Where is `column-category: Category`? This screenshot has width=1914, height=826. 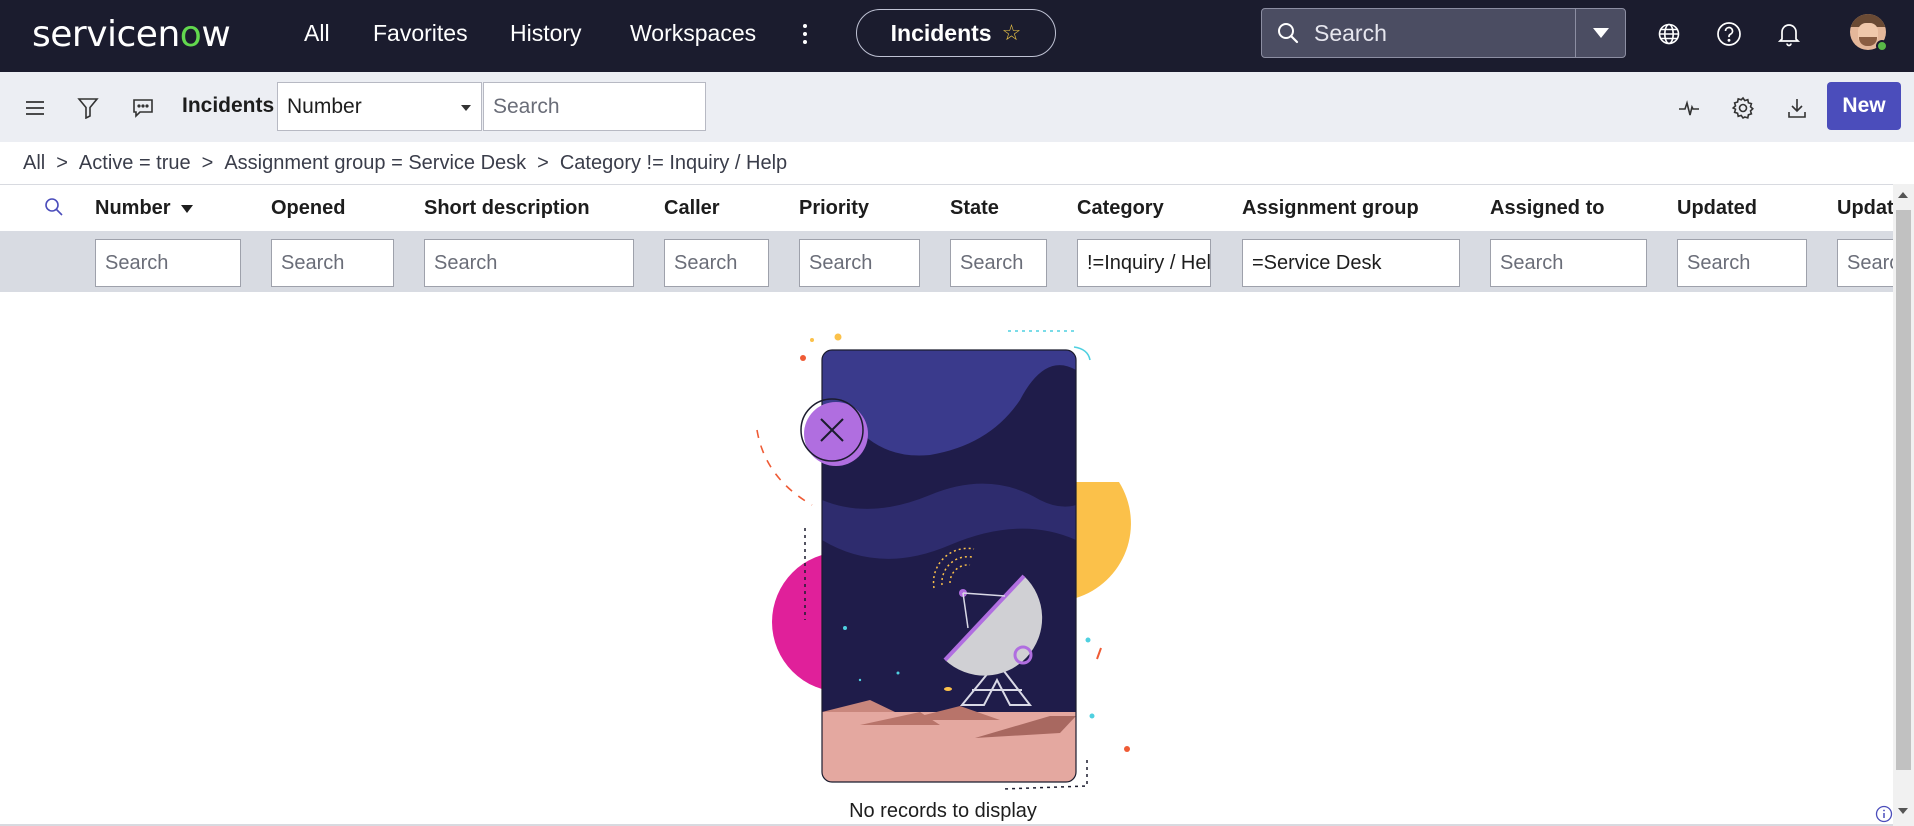
column-category: Category is located at coordinates (1120, 208).